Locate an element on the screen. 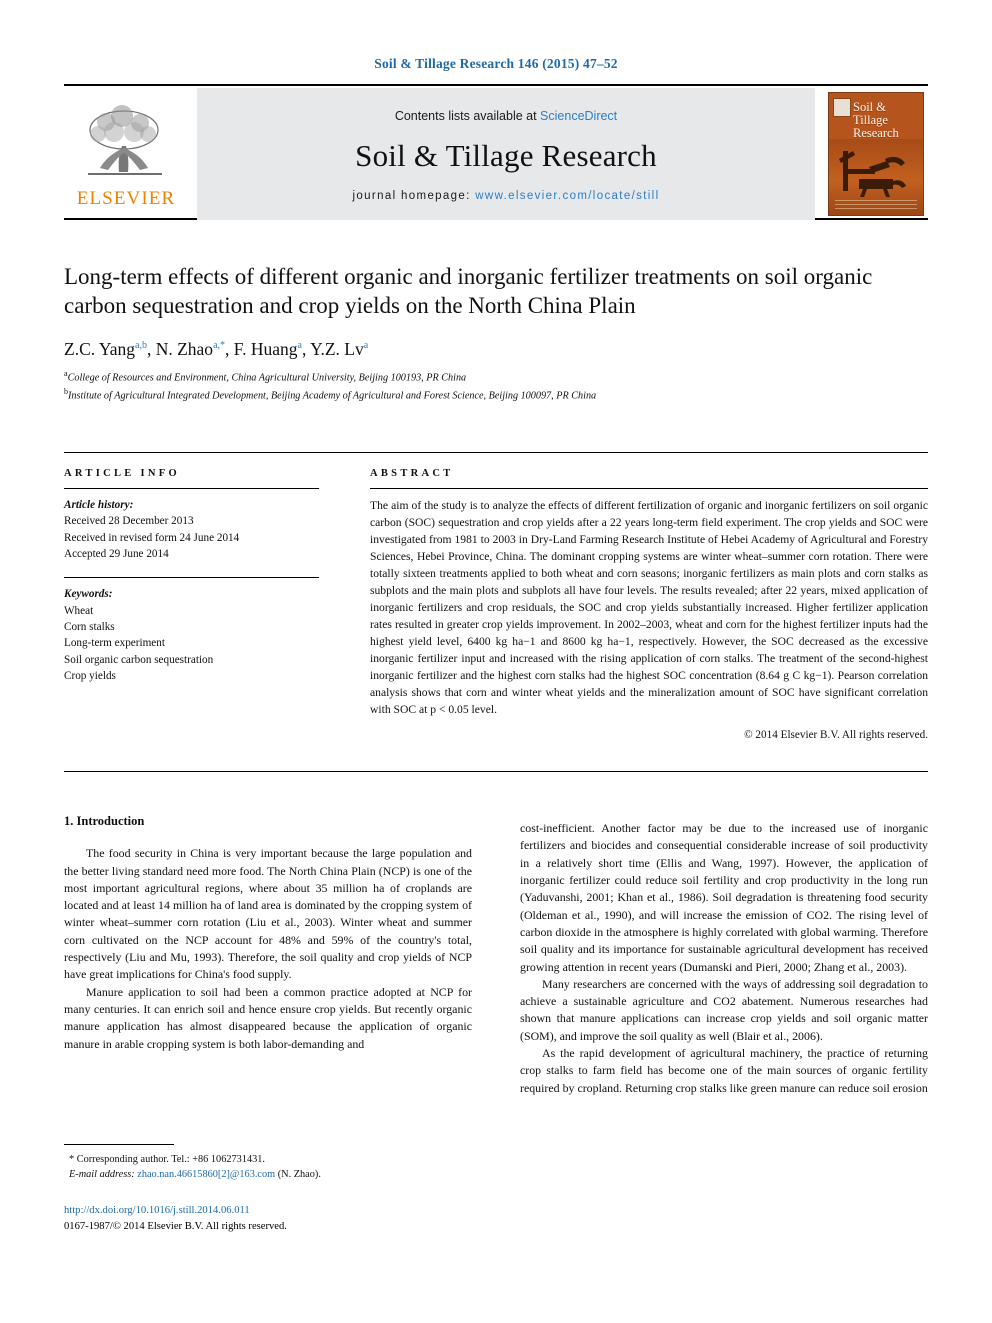 The width and height of the screenshot is (992, 1323). keywords-rule is located at coordinates (191, 578).